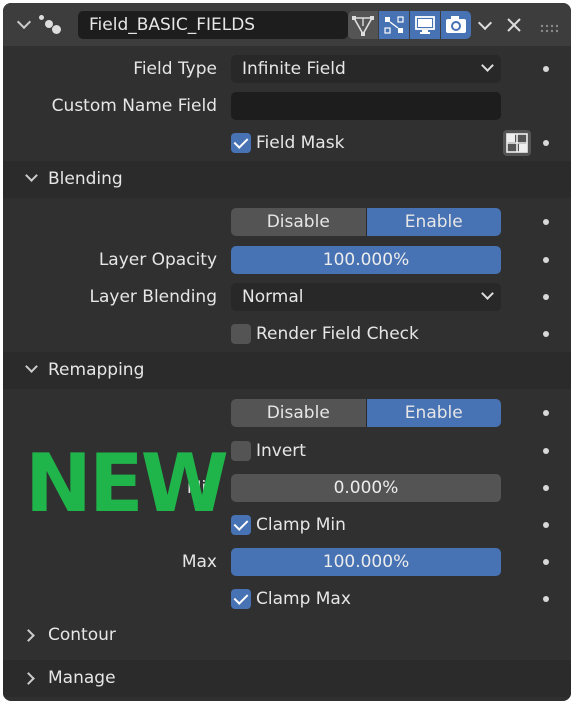 This screenshot has width=576, height=705. I want to click on remapping-disable-button: Disable, so click(299, 413).